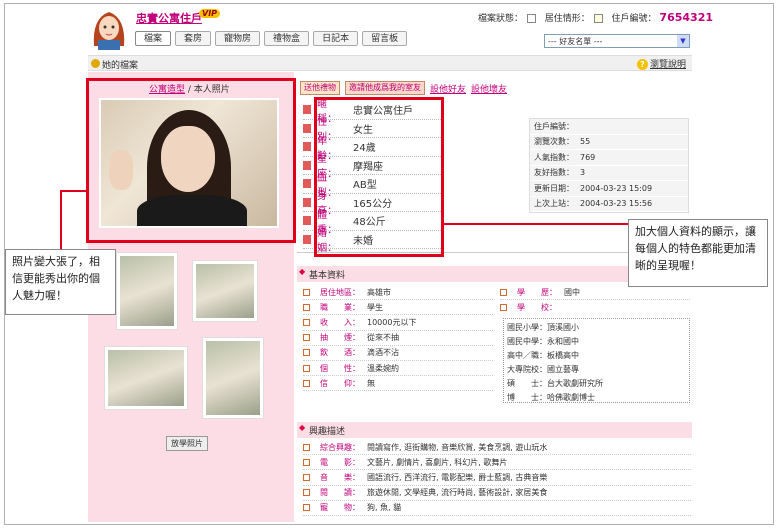 The height and width of the screenshot is (530, 780). Describe the element at coordinates (616, 204) in the screenshot. I see `stat-value: 2004-03-23 15:56` at that location.